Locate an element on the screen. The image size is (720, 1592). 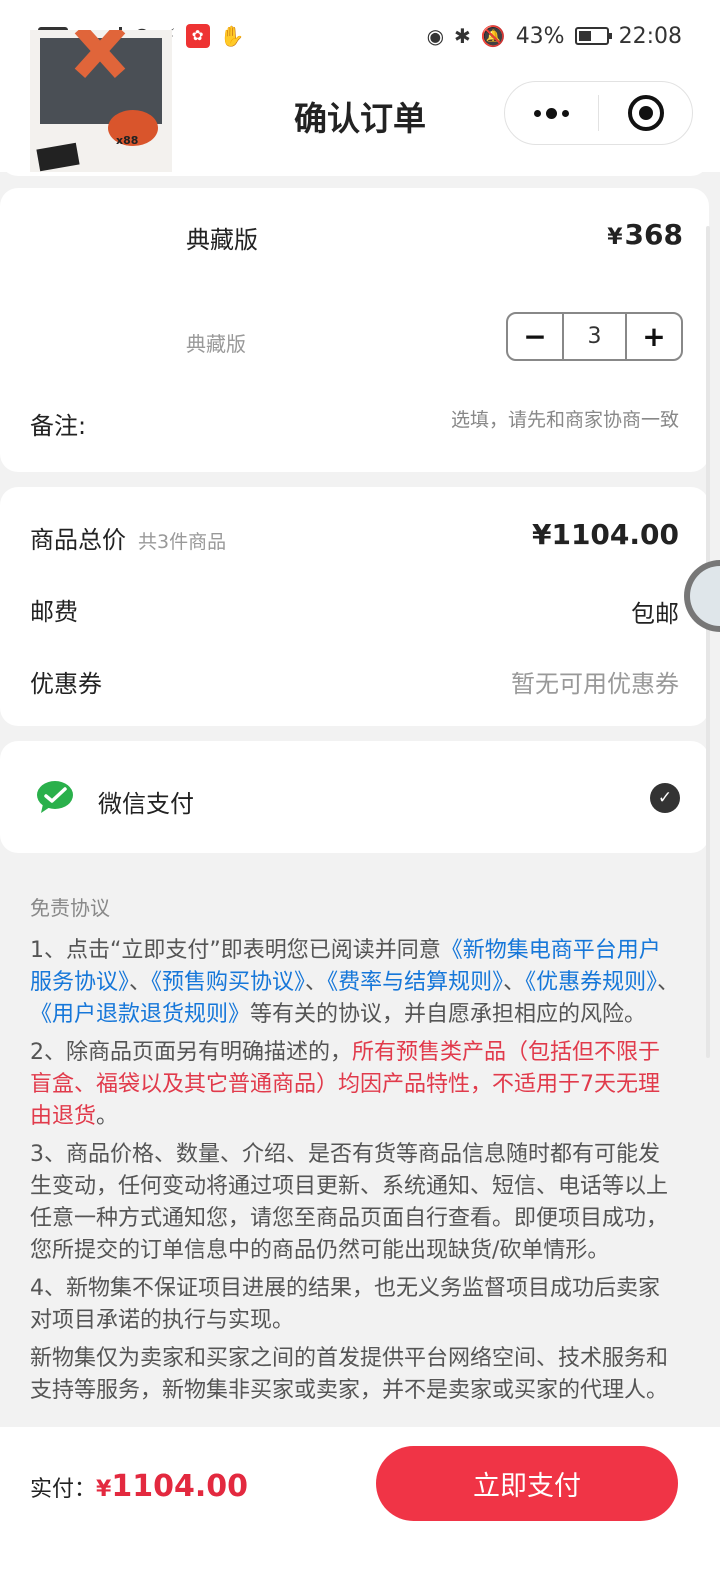
presale-agreement-link: 《预售购买协议》 is located at coordinates (228, 982).